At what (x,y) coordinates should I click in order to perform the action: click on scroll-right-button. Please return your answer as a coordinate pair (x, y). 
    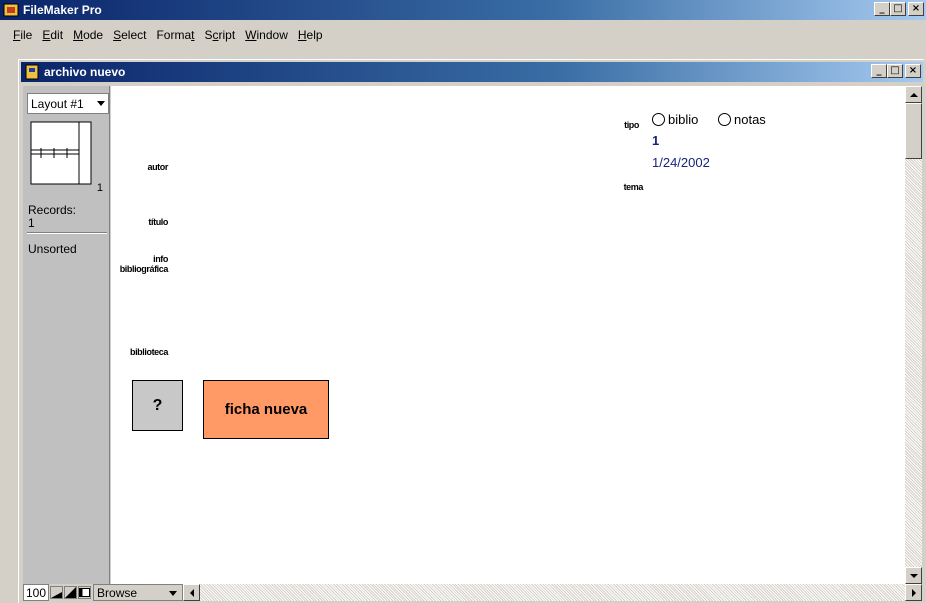
    Looking at the image, I should click on (913, 592).